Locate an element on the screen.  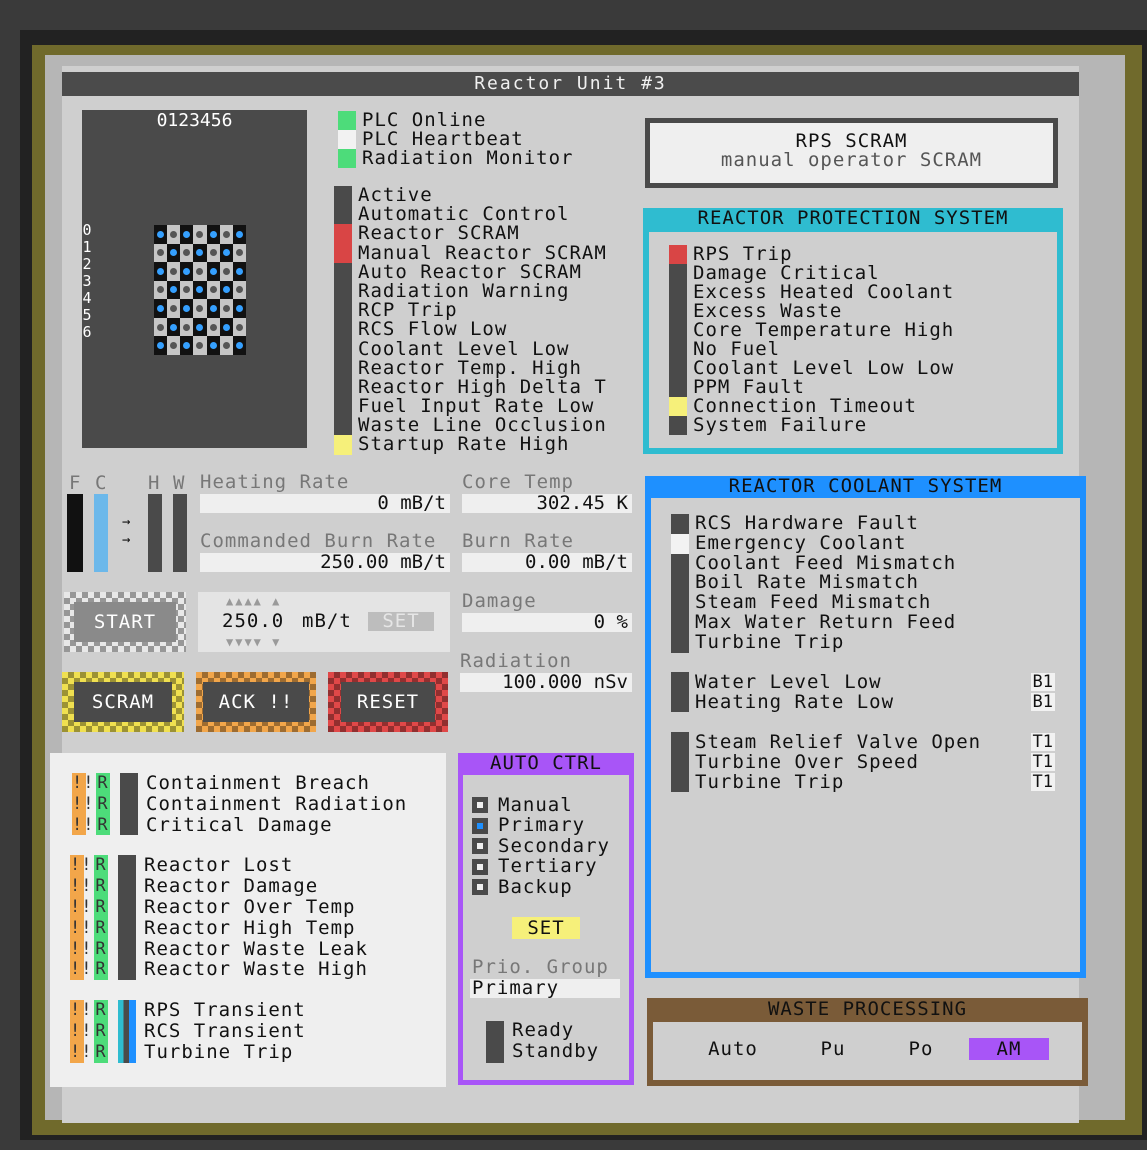
waste-option-am: AM is located at coordinates (1009, 1049).